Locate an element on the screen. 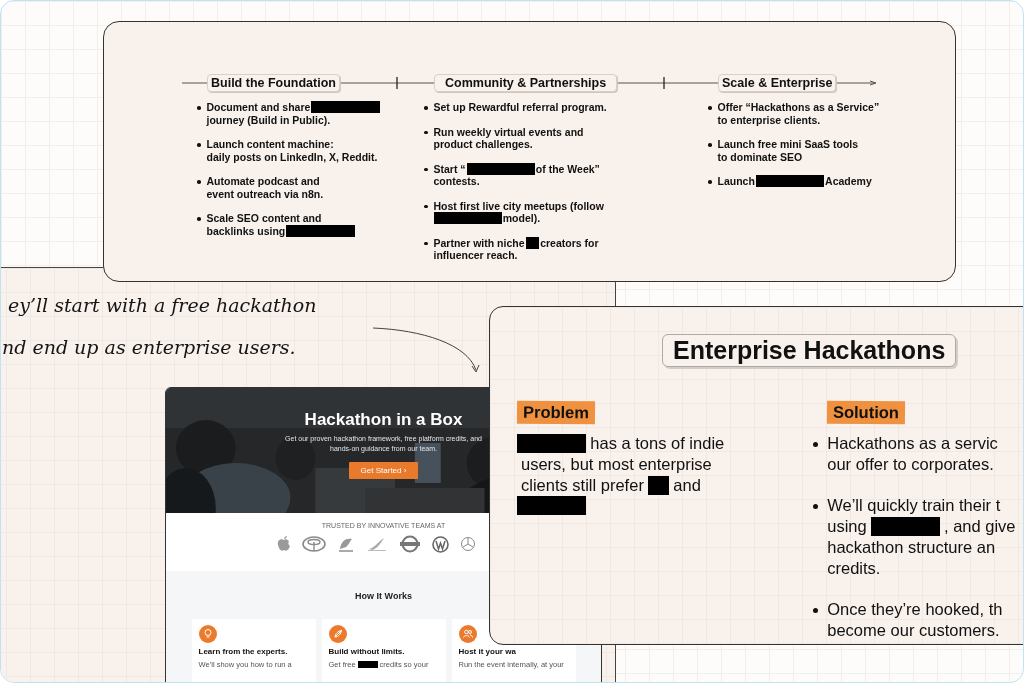 The width and height of the screenshot is (1024, 683). bullet-text: Start “ is located at coordinates (449, 168).